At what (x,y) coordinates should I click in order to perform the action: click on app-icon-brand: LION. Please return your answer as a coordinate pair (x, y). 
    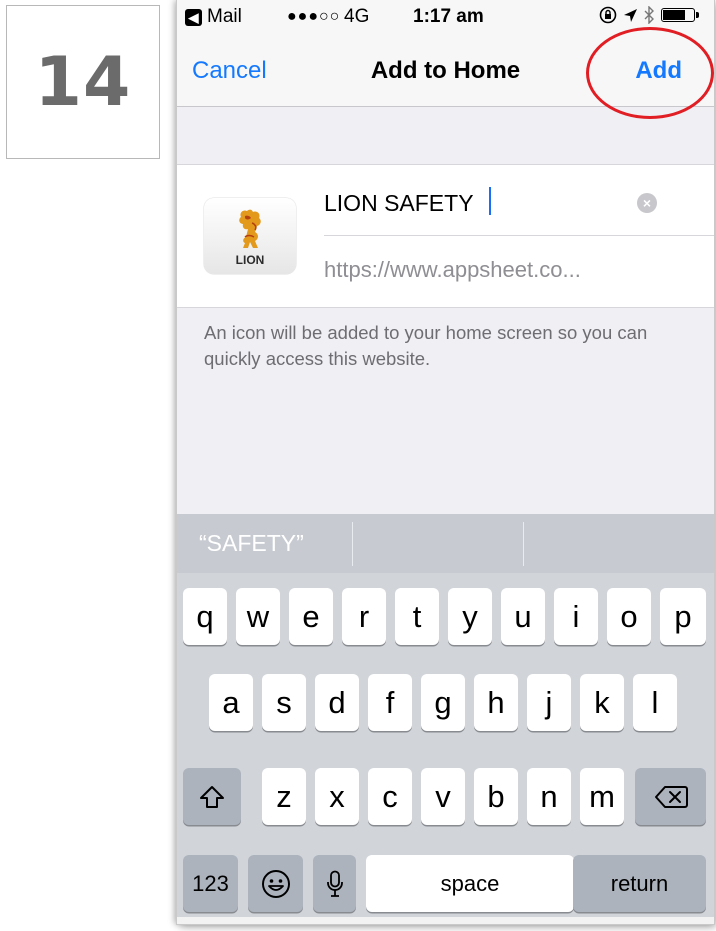
    Looking at the image, I should click on (250, 260).